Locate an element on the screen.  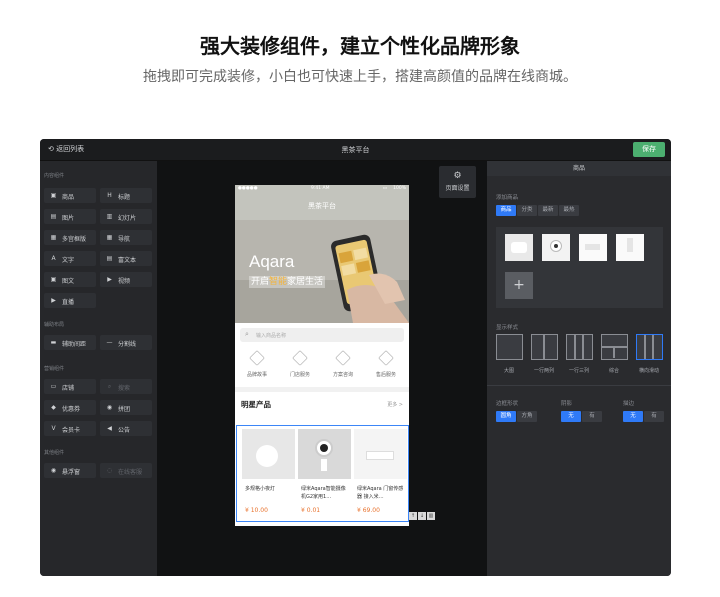
after-sale-icon is located at coordinates (386, 358).